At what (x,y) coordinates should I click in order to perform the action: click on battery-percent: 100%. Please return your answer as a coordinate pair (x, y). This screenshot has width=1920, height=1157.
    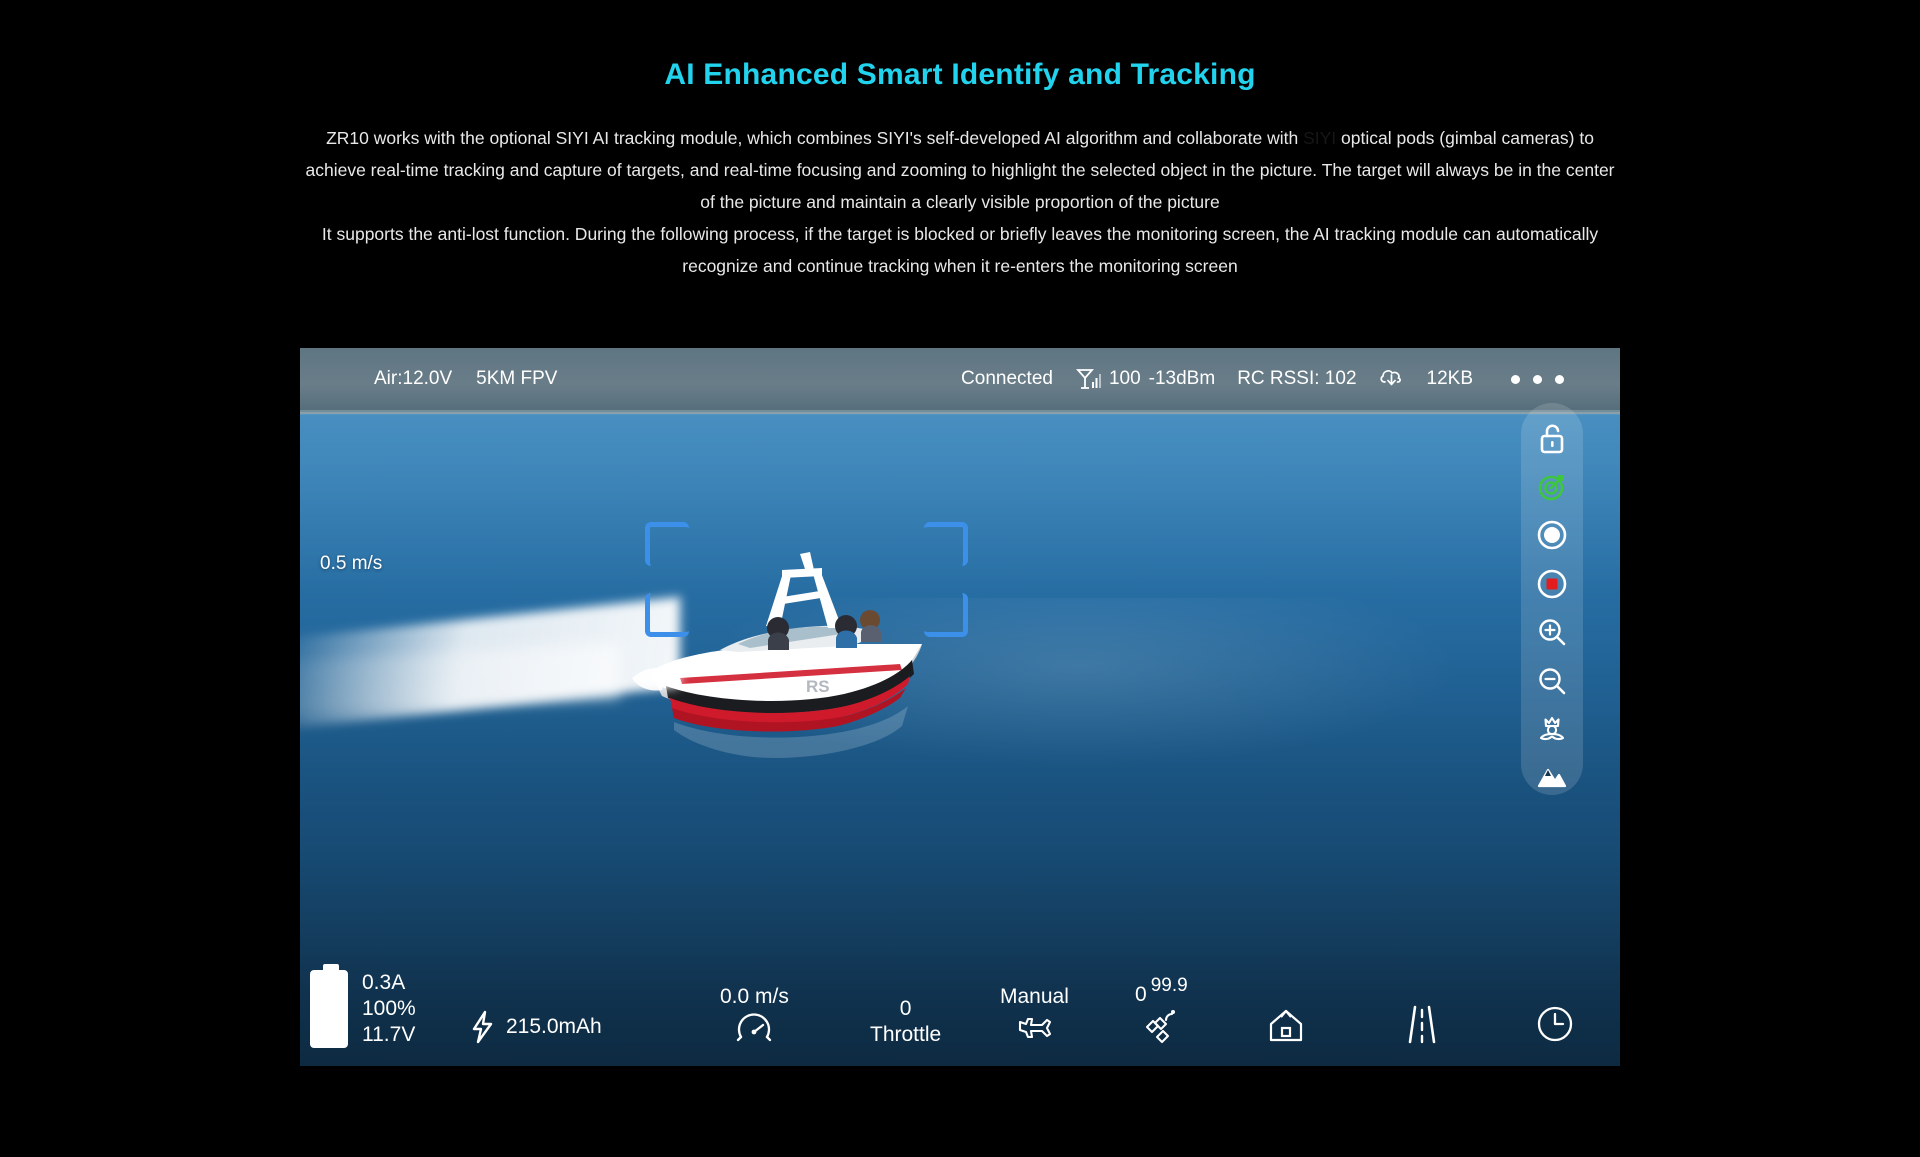
    Looking at the image, I should click on (389, 1008).